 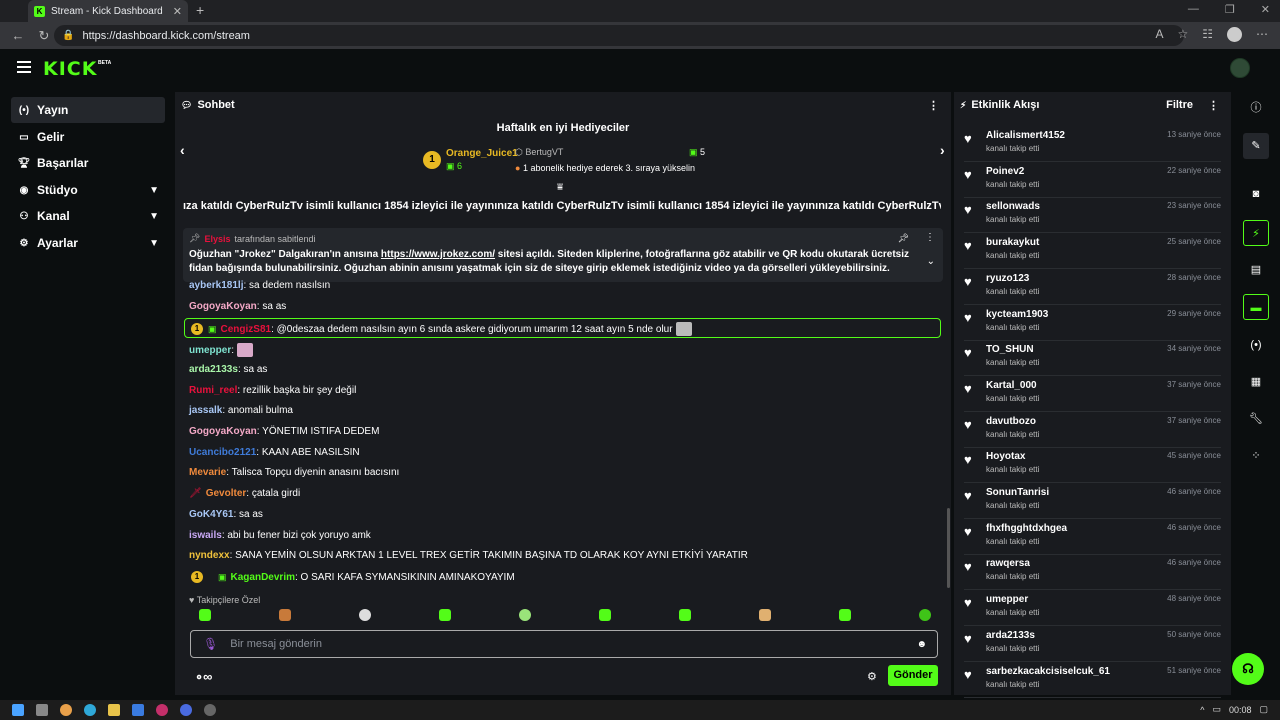 I want to click on chat-username: Ucancibo2121, so click(x=222, y=452).